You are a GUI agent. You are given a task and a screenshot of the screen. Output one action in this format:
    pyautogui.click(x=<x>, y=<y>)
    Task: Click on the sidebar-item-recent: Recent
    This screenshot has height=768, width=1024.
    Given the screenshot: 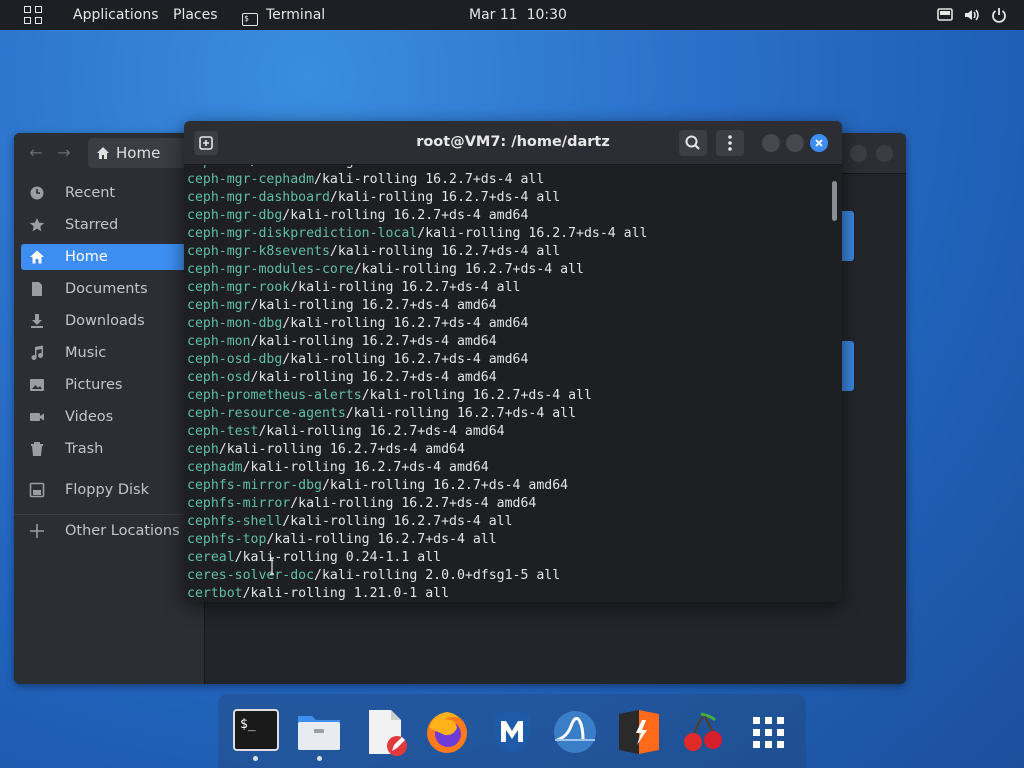 What is the action you would take?
    pyautogui.click(x=112, y=193)
    